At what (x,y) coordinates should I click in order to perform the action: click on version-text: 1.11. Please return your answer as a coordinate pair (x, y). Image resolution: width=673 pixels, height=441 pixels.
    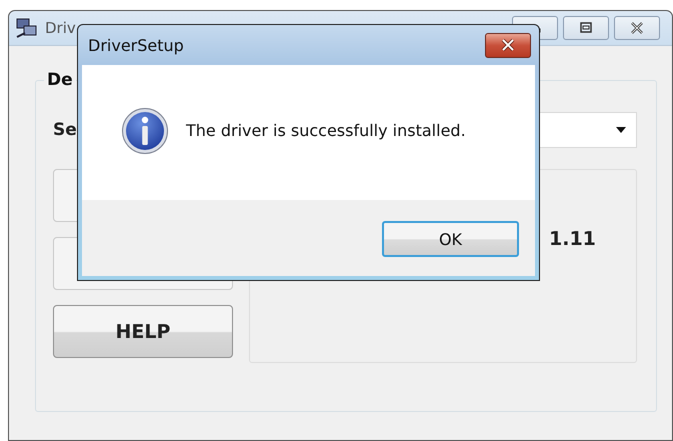
    Looking at the image, I should click on (572, 239).